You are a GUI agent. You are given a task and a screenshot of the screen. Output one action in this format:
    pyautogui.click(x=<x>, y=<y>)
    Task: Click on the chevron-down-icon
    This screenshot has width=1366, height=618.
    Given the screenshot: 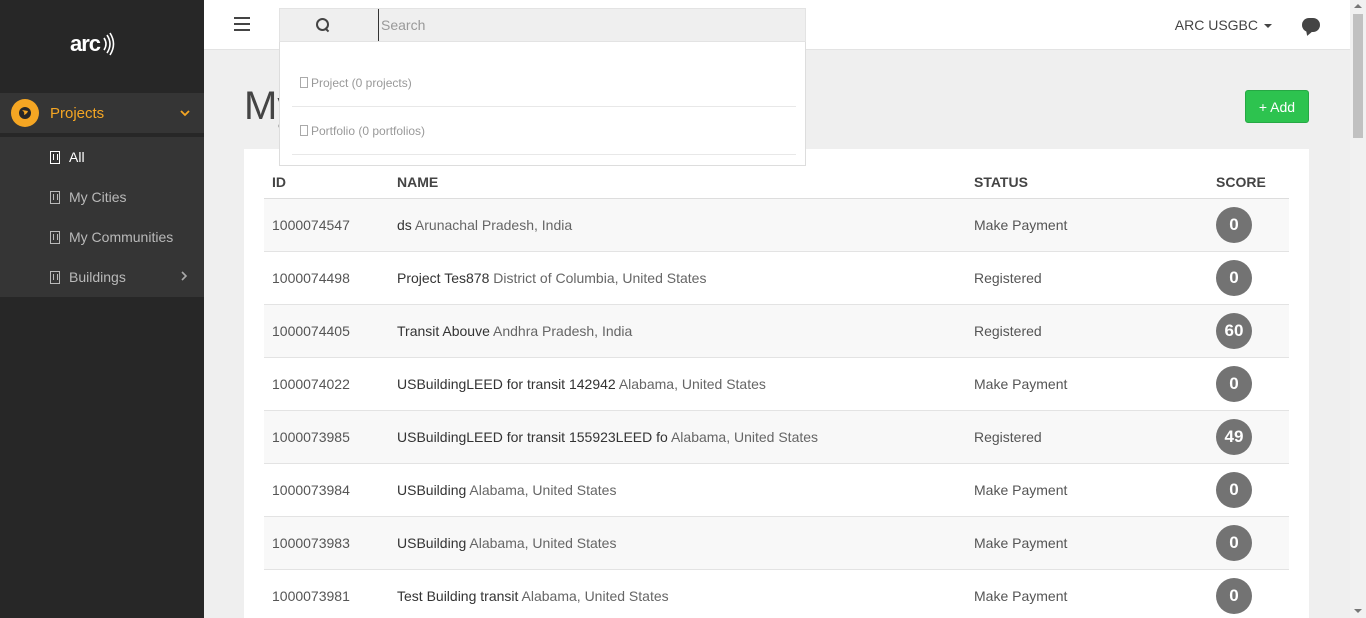 What is the action you would take?
    pyautogui.click(x=185, y=113)
    